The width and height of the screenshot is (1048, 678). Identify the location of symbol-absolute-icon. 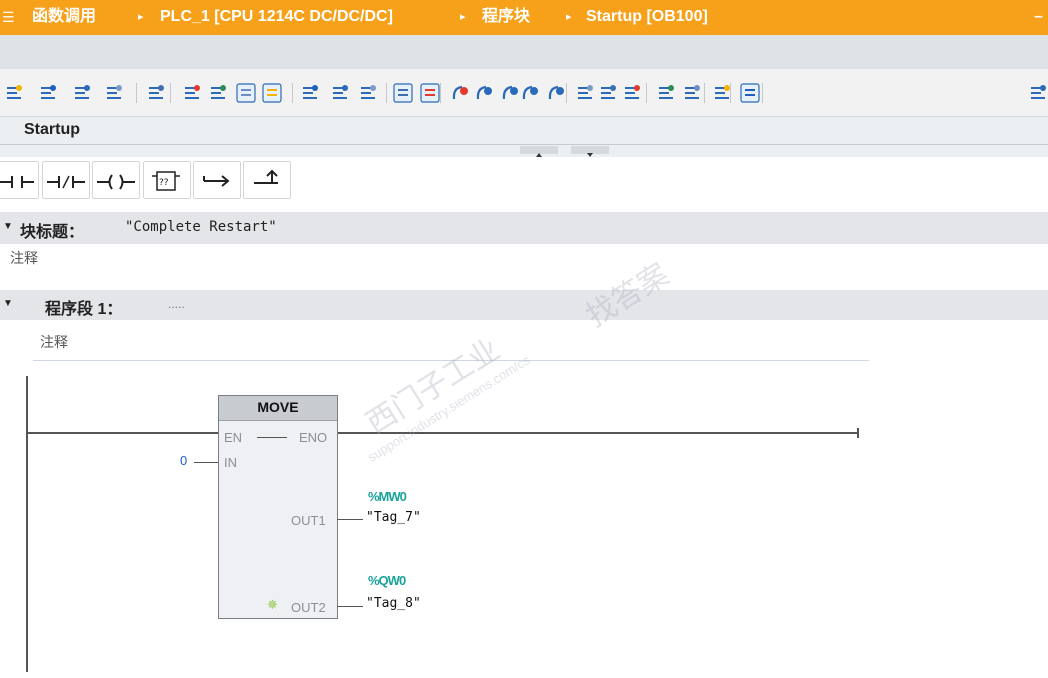
(368, 93).